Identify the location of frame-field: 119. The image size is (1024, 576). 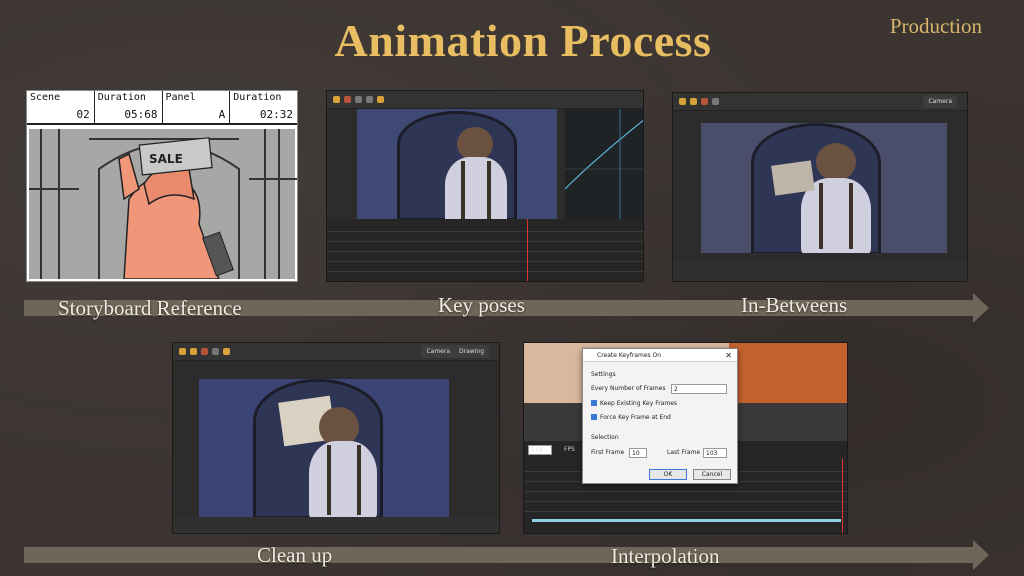
(540, 450).